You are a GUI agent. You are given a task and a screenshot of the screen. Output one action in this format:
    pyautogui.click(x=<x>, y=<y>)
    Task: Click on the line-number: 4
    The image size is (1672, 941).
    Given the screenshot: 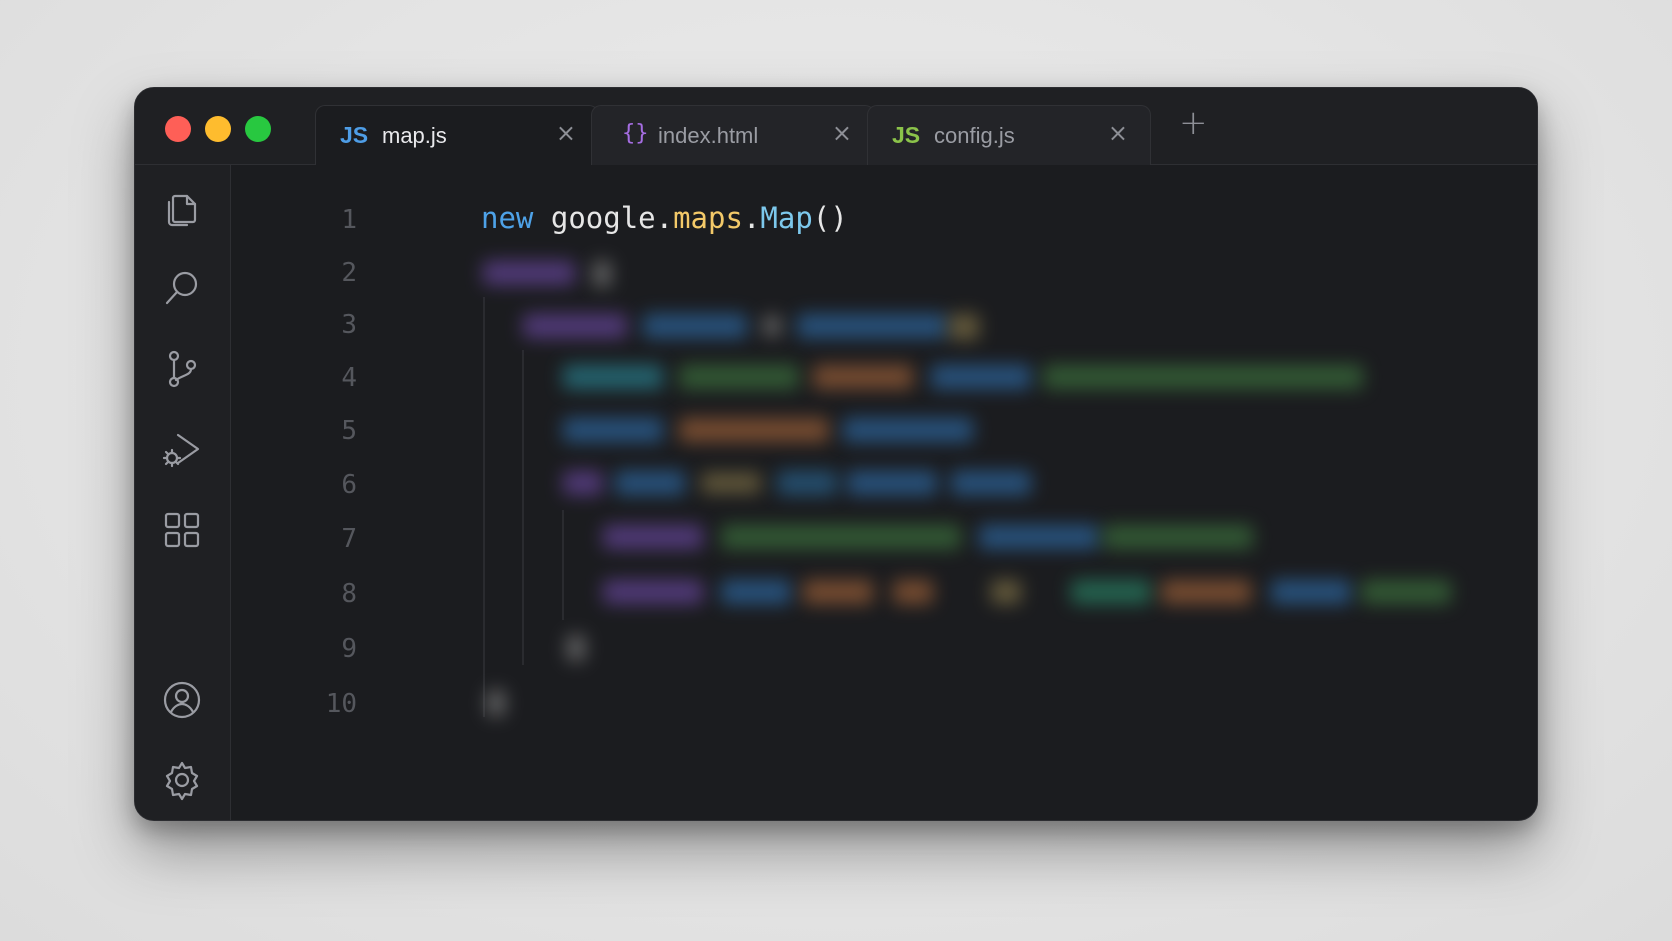 What is the action you would take?
    pyautogui.click(x=349, y=378)
    